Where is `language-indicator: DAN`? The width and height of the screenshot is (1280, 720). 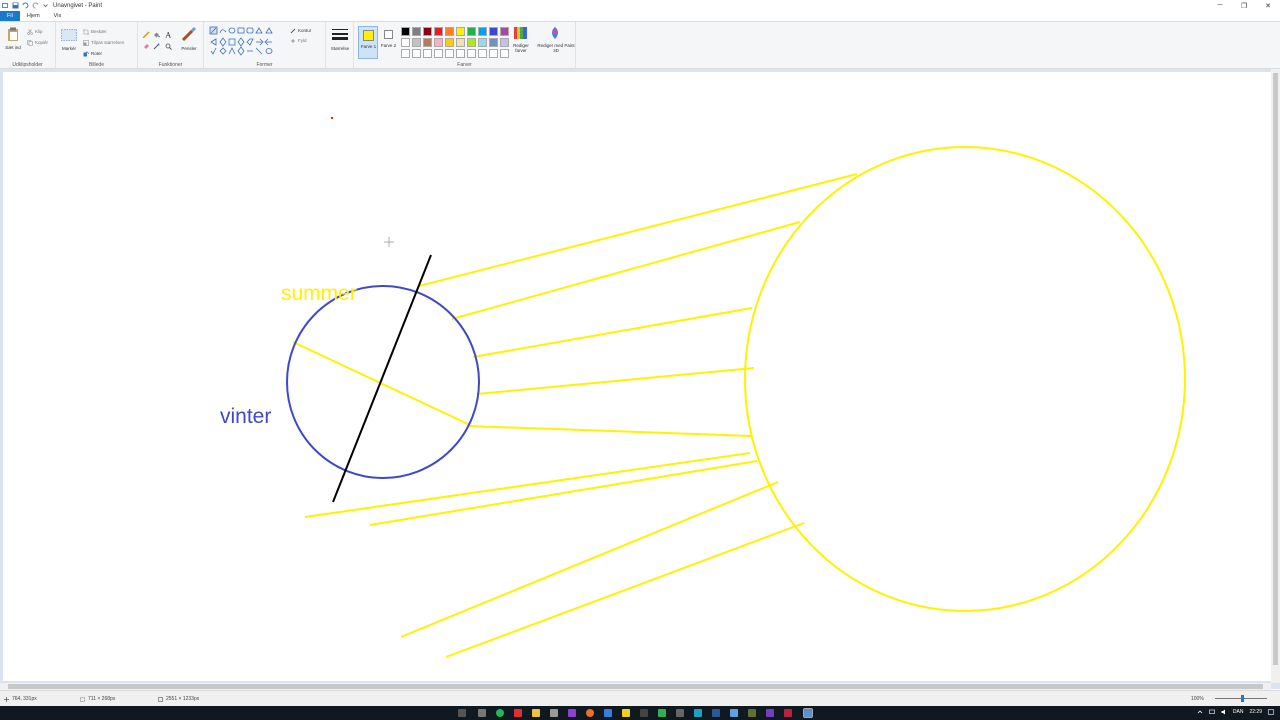 language-indicator: DAN is located at coordinates (1238, 712).